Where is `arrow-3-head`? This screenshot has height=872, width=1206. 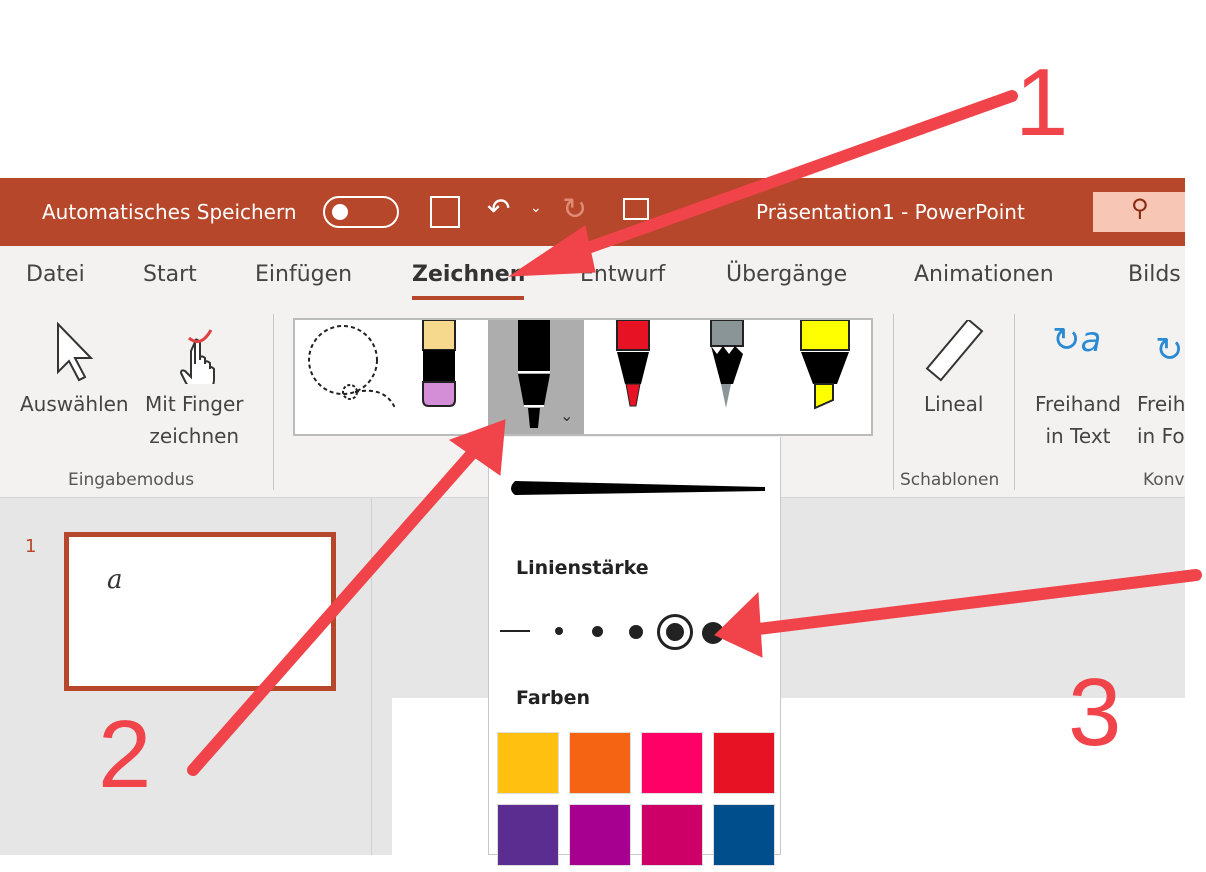 arrow-3-head is located at coordinates (738, 624).